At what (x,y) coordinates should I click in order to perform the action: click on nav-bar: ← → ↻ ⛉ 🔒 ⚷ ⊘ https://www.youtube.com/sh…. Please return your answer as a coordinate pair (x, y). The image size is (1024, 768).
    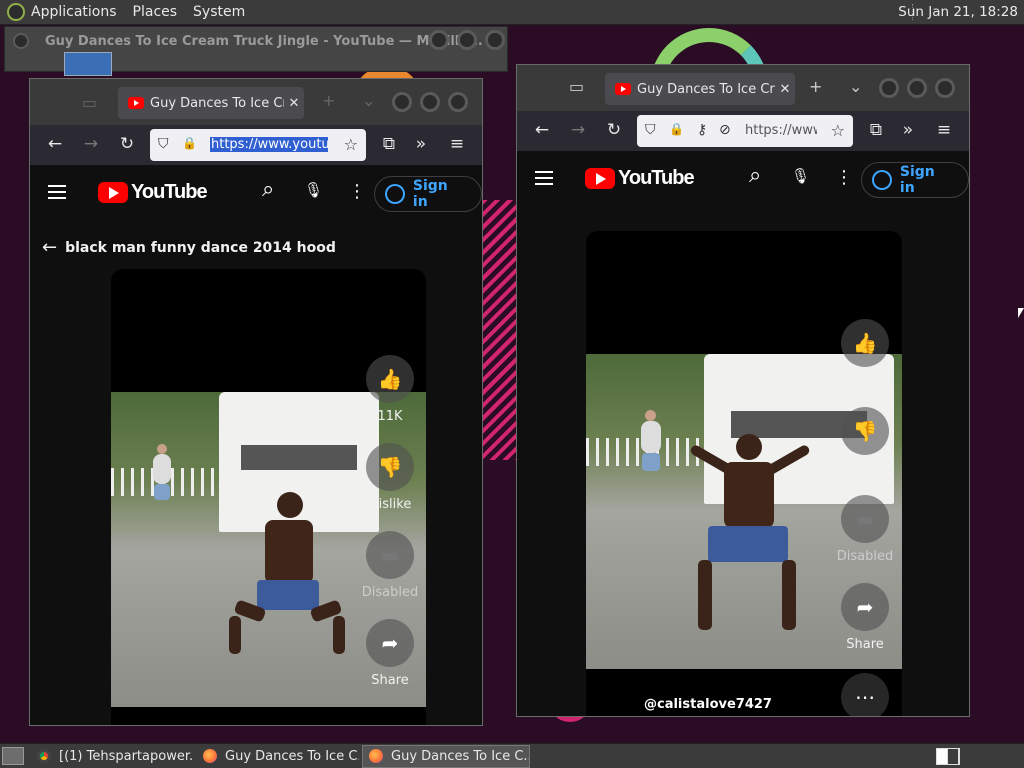
    Looking at the image, I should click on (743, 131).